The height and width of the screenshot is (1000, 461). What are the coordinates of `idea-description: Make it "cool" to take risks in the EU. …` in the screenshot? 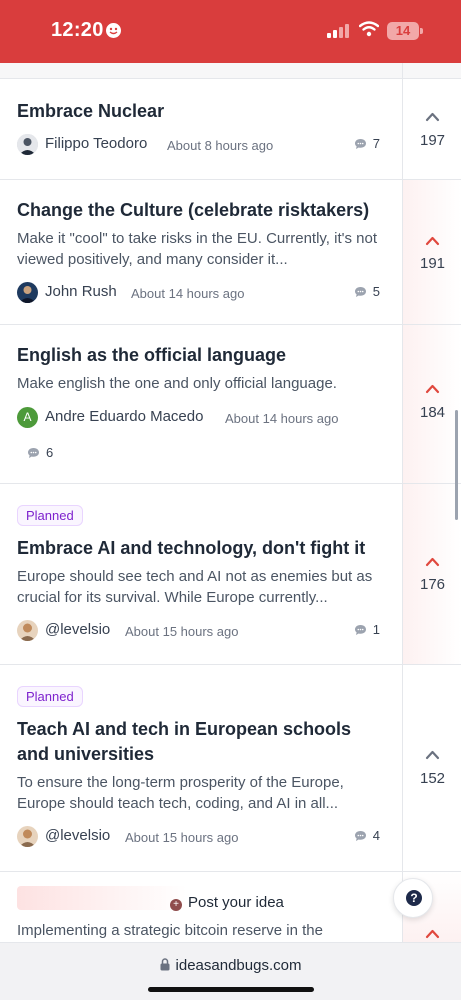 It's located at (197, 249).